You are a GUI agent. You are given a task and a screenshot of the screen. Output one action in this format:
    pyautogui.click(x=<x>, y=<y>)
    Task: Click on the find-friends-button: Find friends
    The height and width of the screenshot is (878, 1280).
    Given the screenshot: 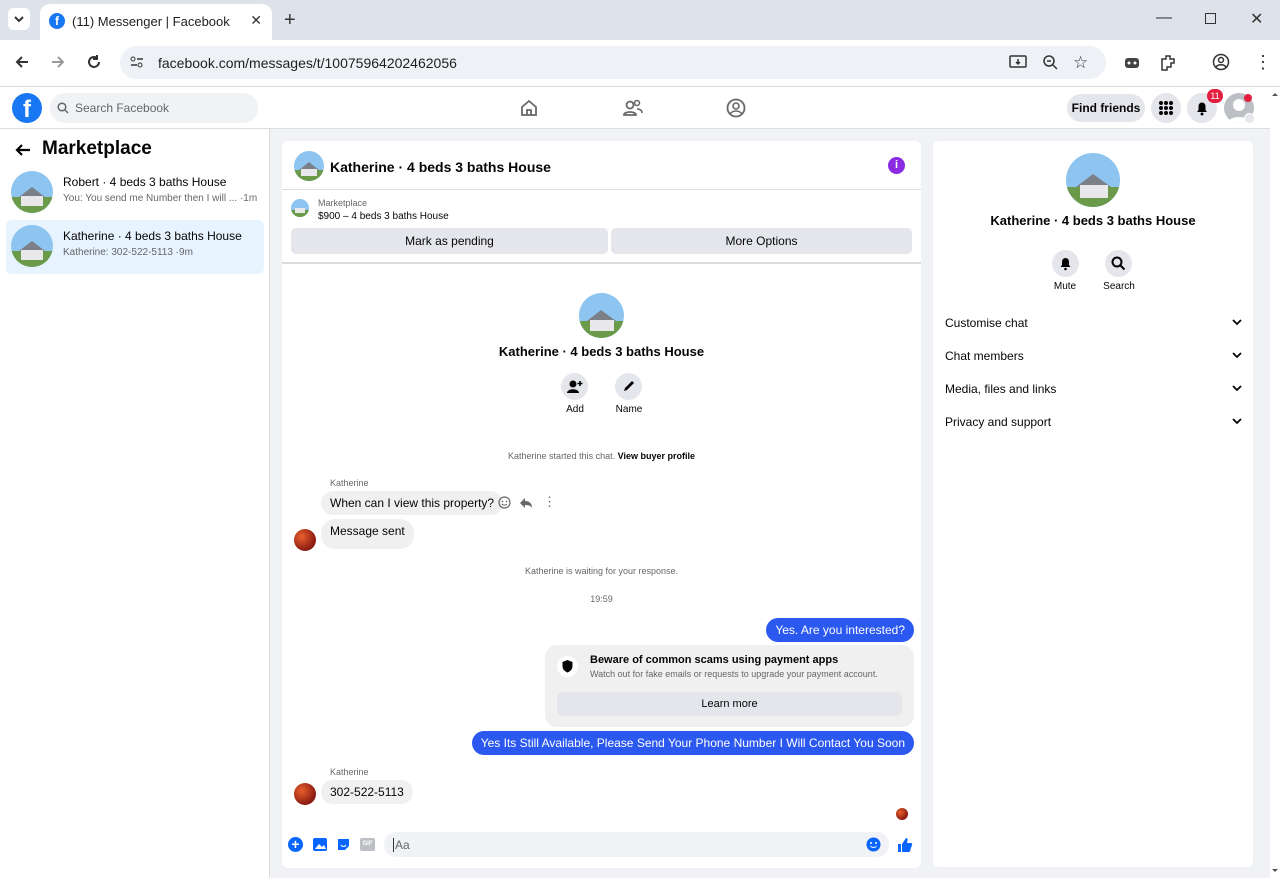 What is the action you would take?
    pyautogui.click(x=1106, y=108)
    